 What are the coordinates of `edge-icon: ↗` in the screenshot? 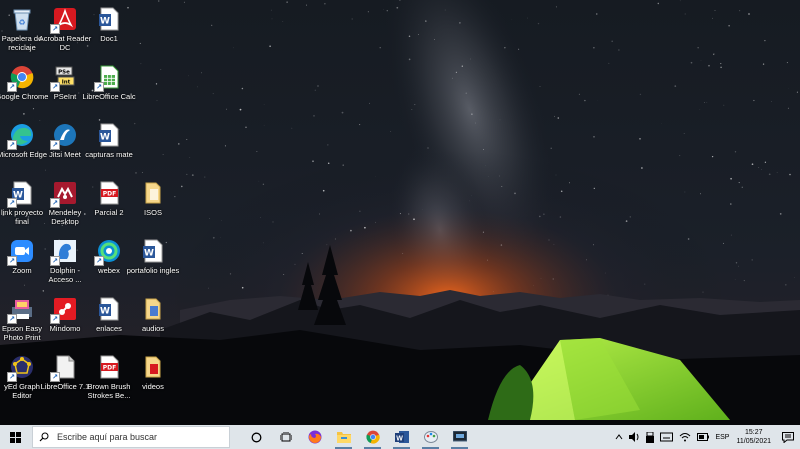 It's located at (21, 136).